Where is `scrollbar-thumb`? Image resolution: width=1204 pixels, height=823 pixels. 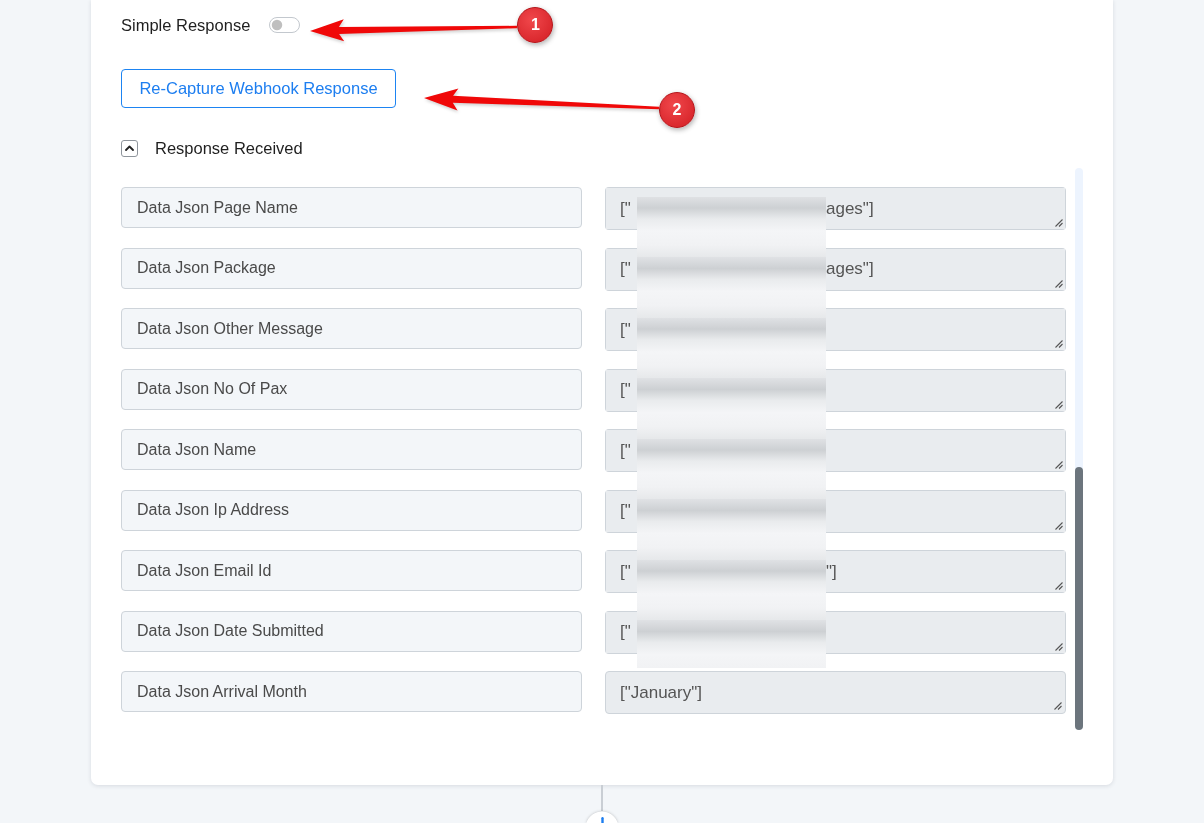
scrollbar-thumb is located at coordinates (1079, 598).